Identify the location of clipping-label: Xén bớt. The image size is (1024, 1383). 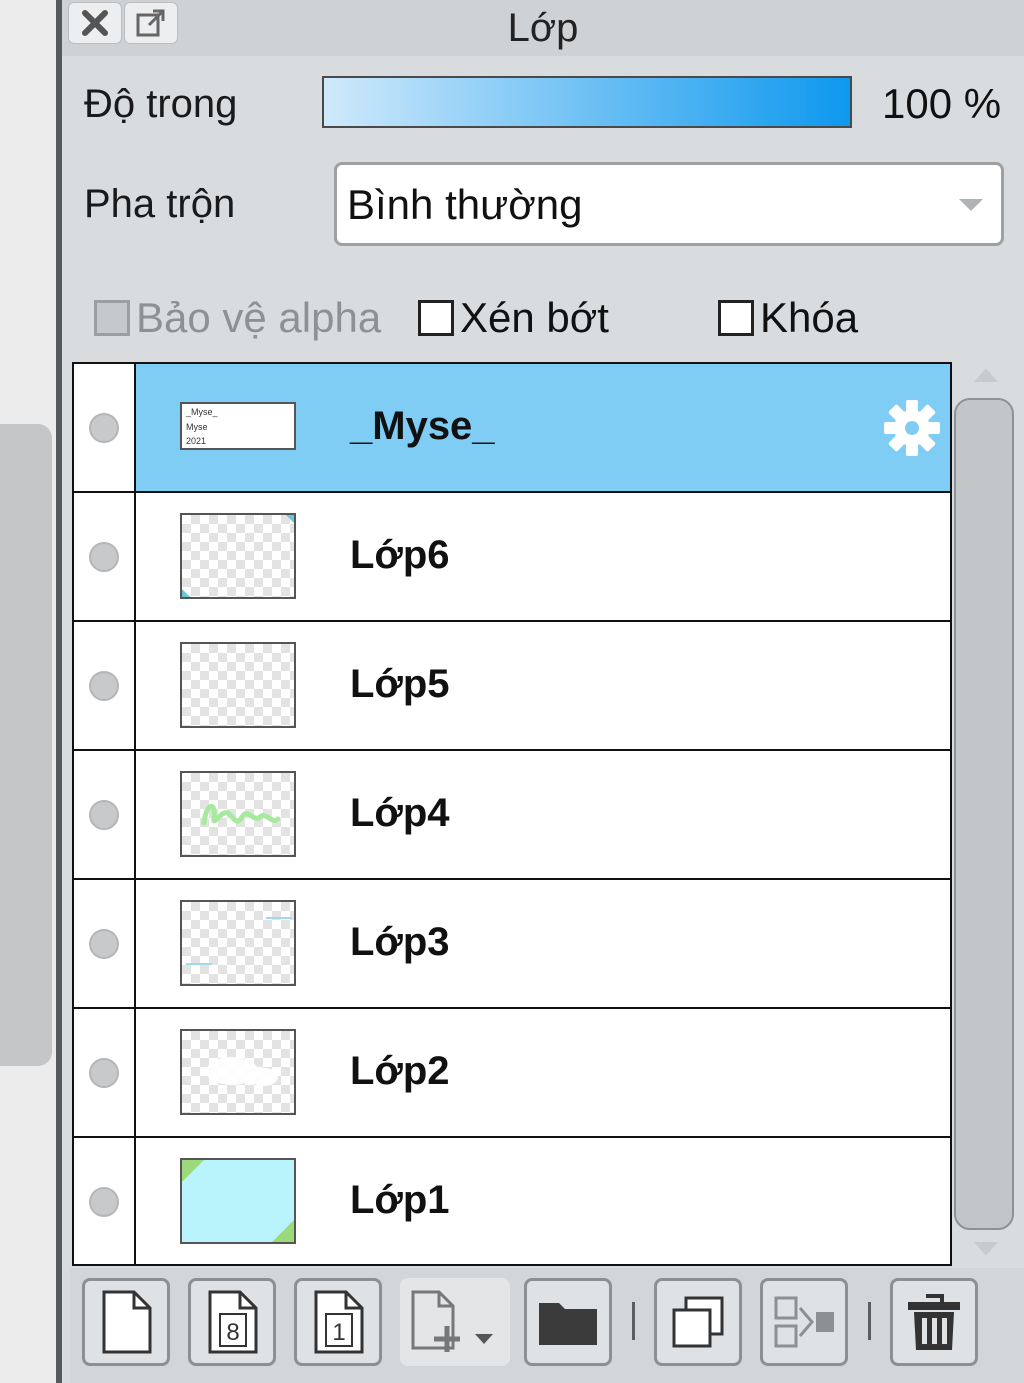
(534, 317).